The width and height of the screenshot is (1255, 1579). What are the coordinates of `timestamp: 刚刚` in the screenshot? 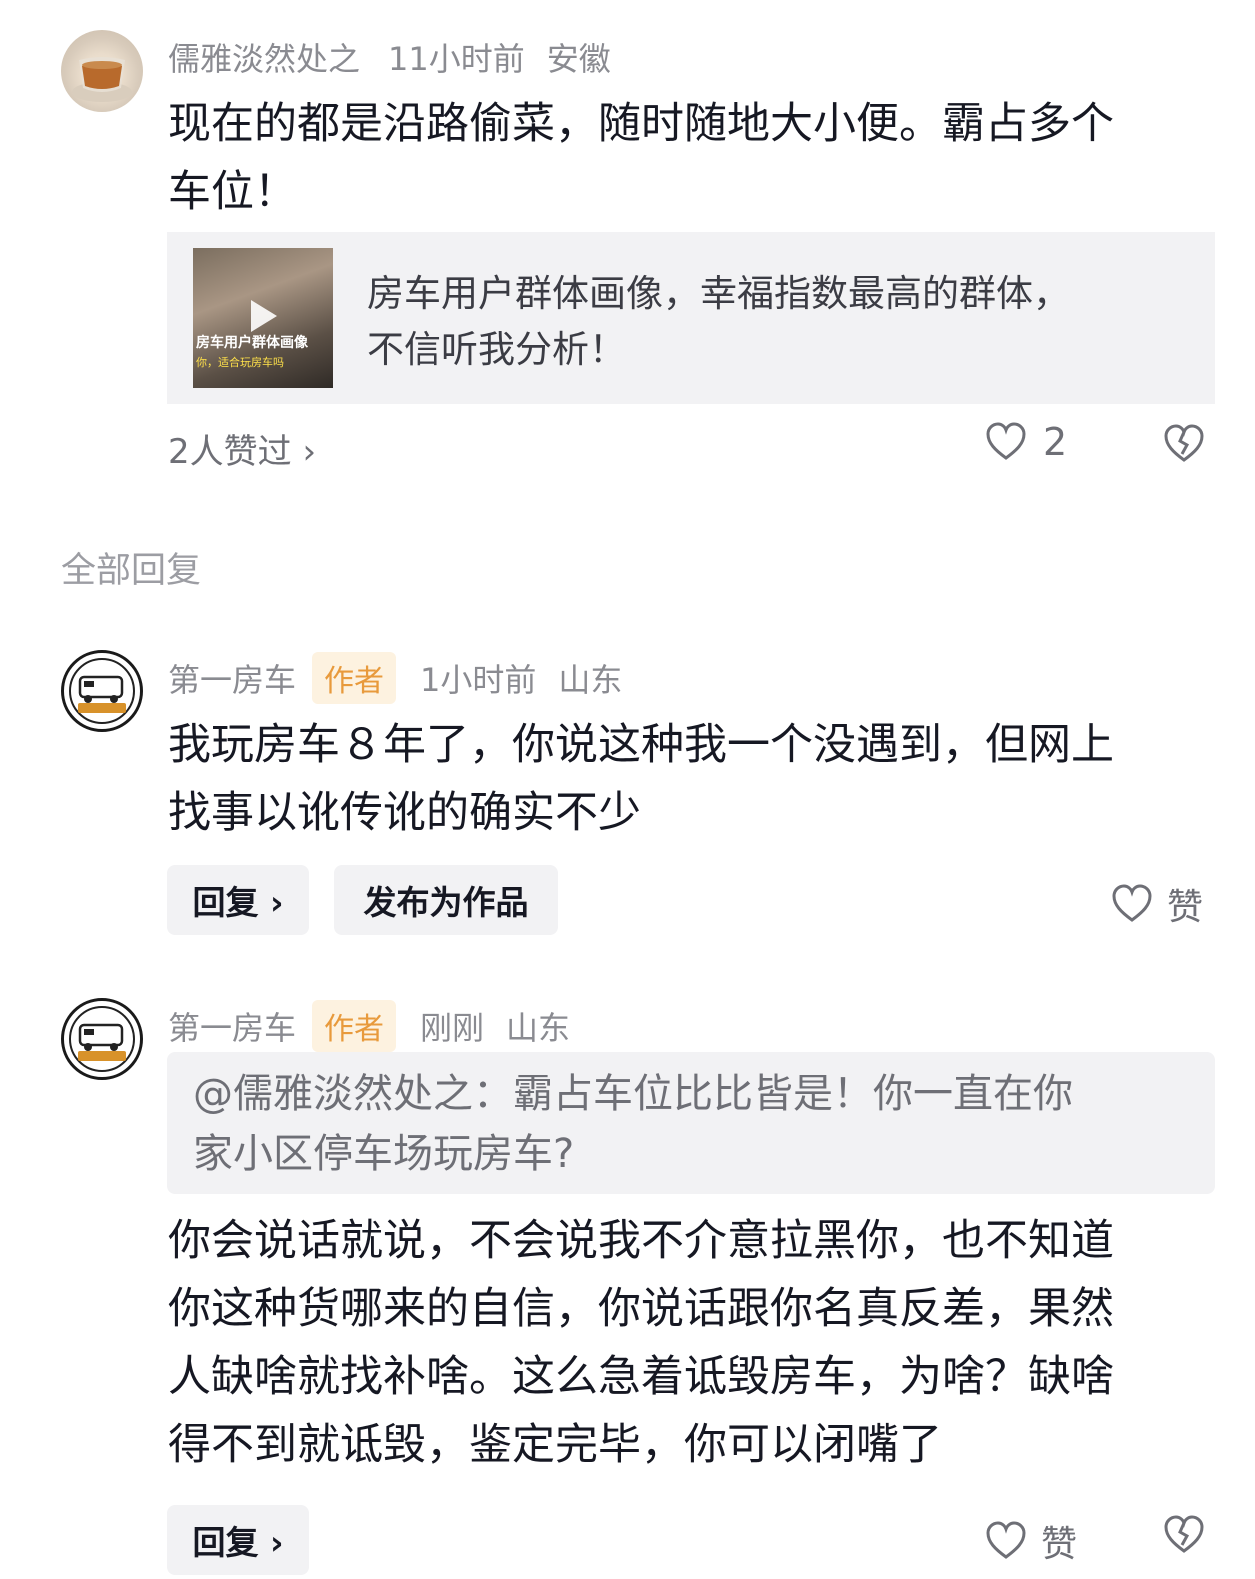 It's located at (452, 1028).